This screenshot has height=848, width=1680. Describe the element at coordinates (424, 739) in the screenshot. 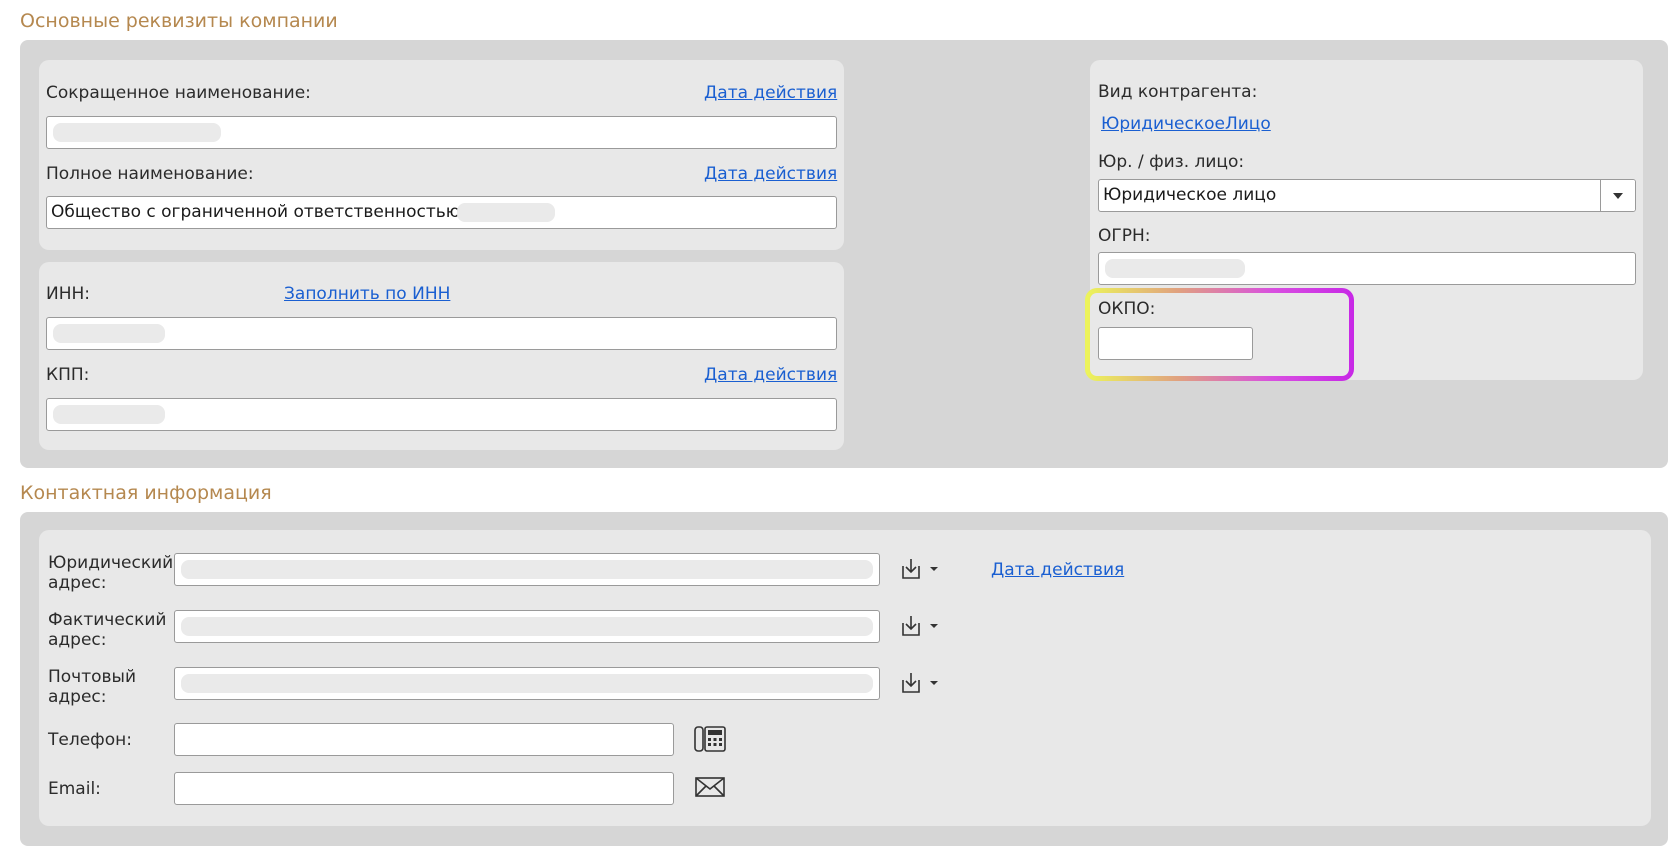

I see `phone-input` at that location.